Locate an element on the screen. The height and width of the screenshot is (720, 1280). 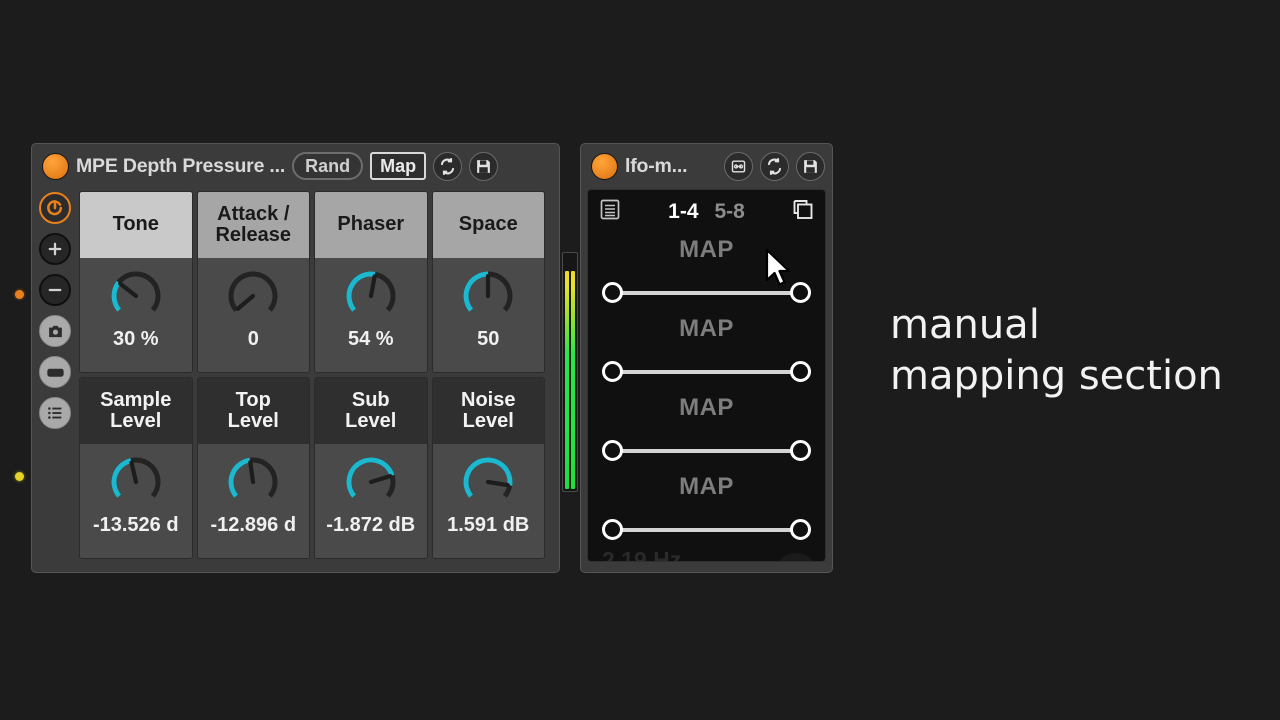
led-indicator-yellow is located at coordinates (19, 476).